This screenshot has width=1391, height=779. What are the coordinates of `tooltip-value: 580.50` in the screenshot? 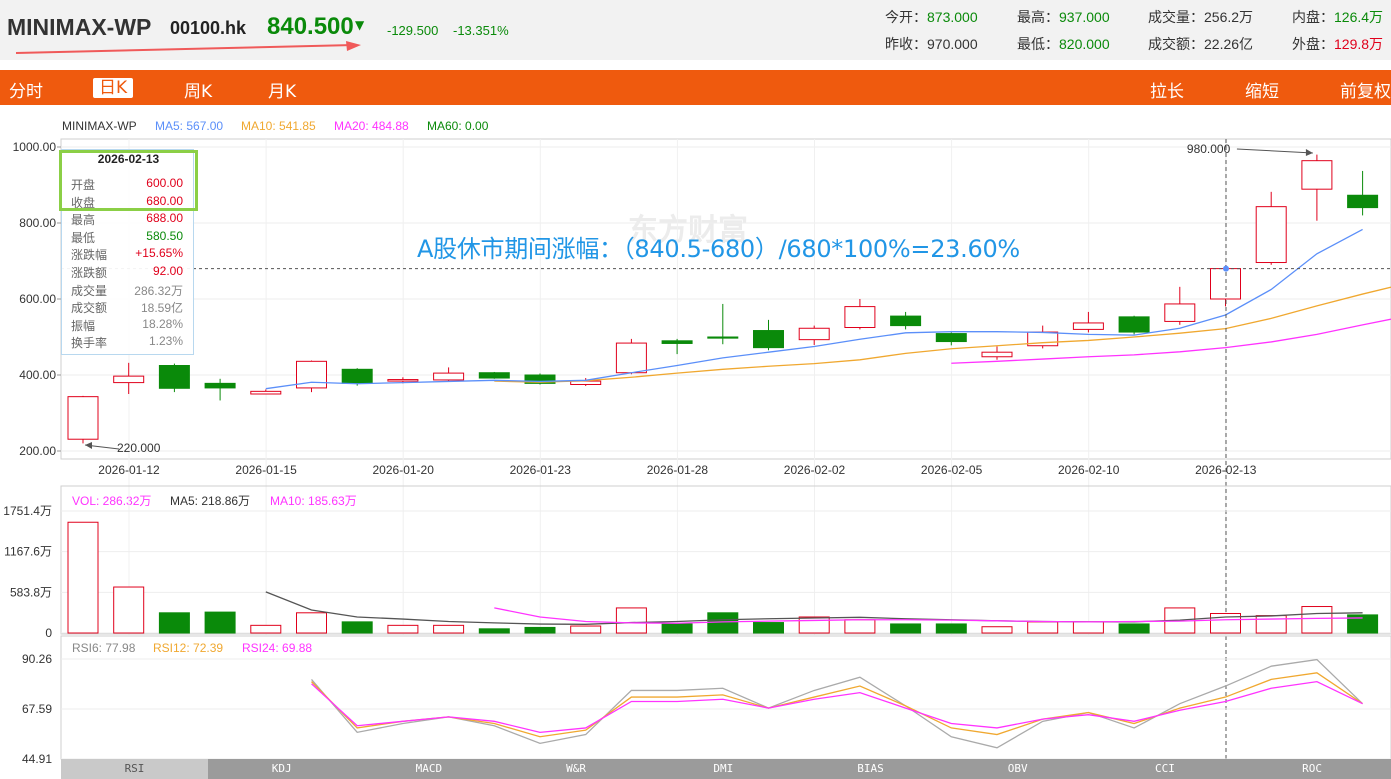 It's located at (164, 235).